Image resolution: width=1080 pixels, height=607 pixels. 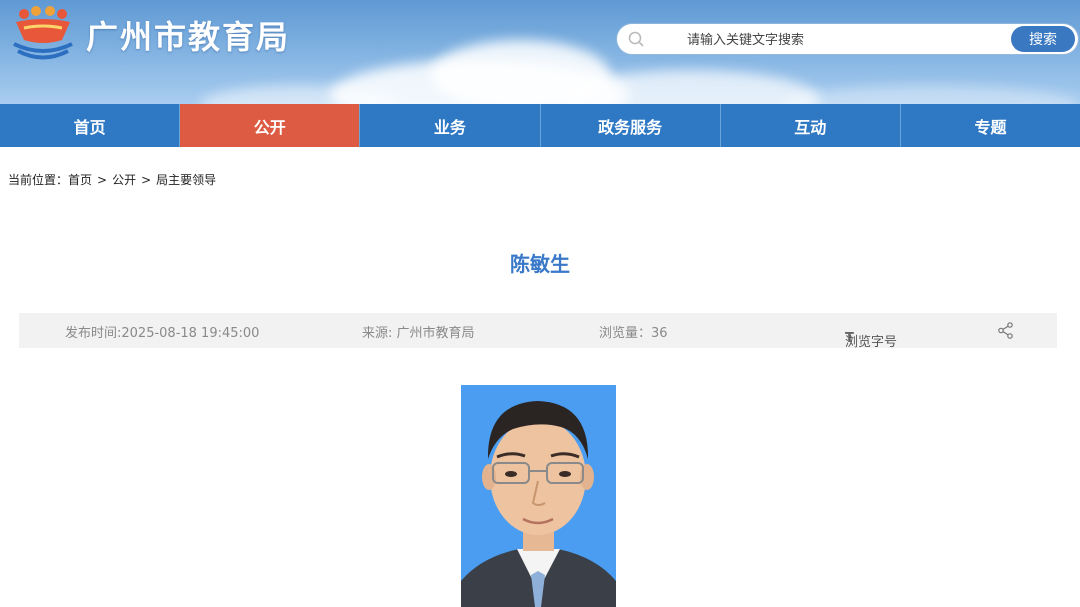 What do you see at coordinates (162, 333) in the screenshot?
I see `publish-time: 发布时间:2025-08-18 19:45:00` at bounding box center [162, 333].